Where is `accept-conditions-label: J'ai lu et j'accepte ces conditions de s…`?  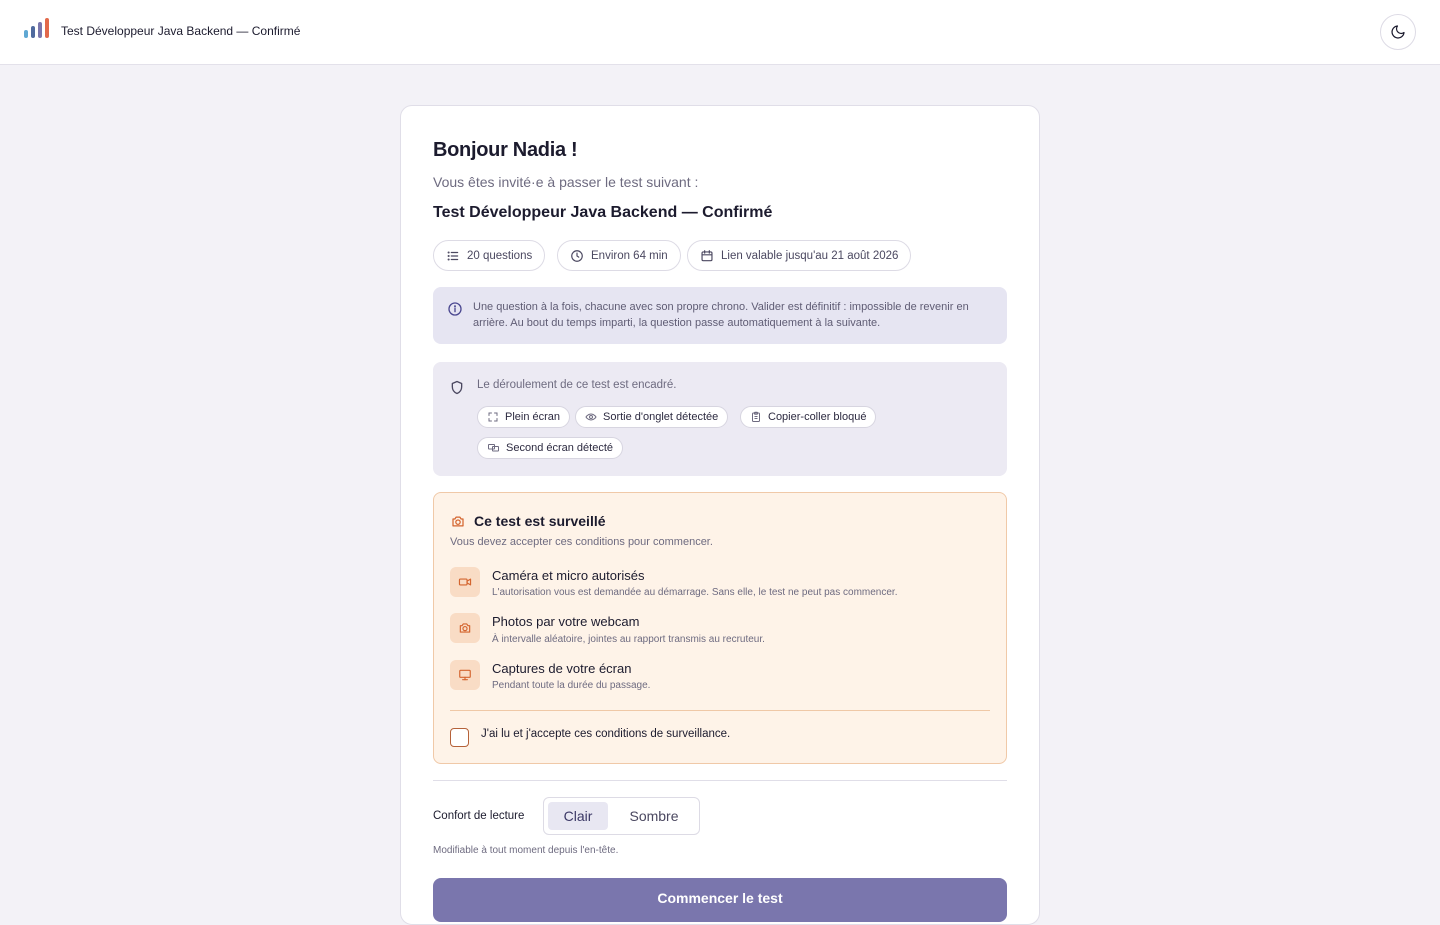
accept-conditions-label: J'ai lu et j'accepte ces conditions de s… is located at coordinates (605, 734).